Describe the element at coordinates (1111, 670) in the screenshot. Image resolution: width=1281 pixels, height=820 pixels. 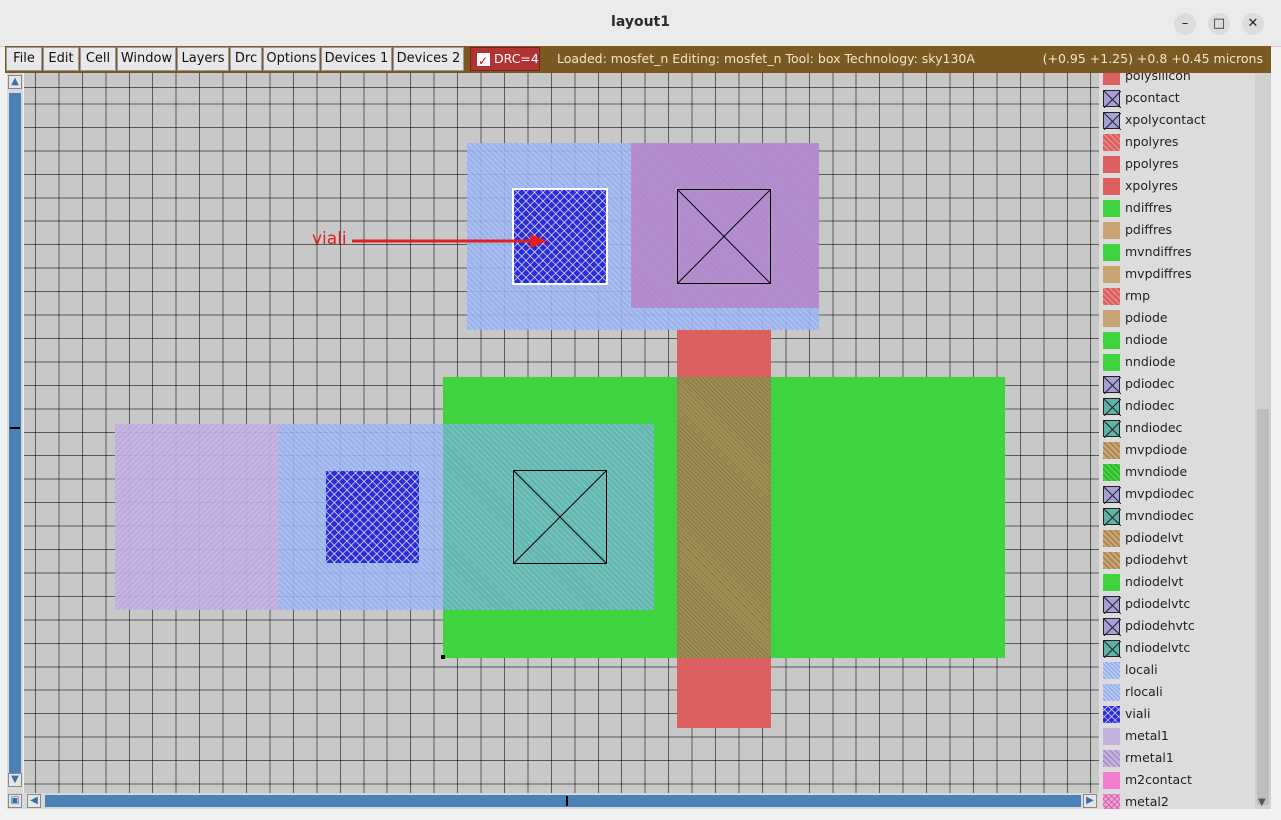
I see `locali-swatch-icon` at that location.